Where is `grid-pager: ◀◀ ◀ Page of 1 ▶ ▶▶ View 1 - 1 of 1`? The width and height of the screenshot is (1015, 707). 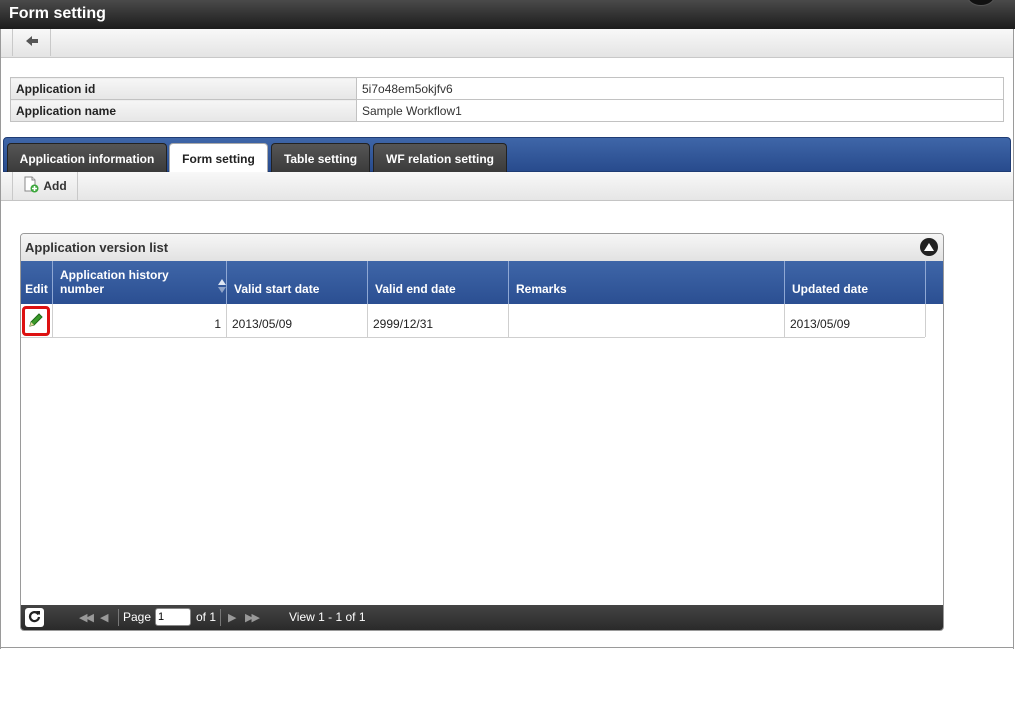 grid-pager: ◀◀ ◀ Page of 1 ▶ ▶▶ View 1 - 1 of 1 is located at coordinates (482, 617).